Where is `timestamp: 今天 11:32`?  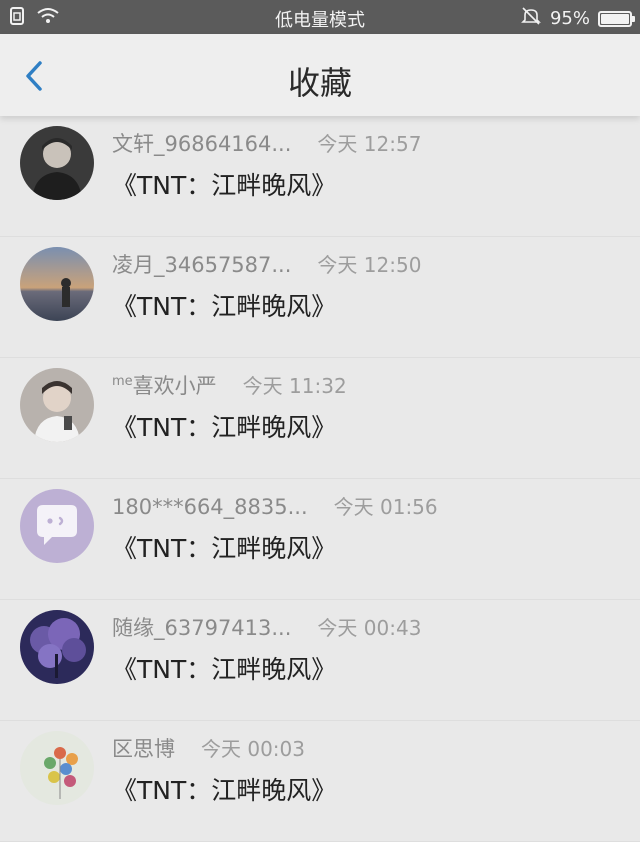
timestamp: 今天 11:32 is located at coordinates (294, 386).